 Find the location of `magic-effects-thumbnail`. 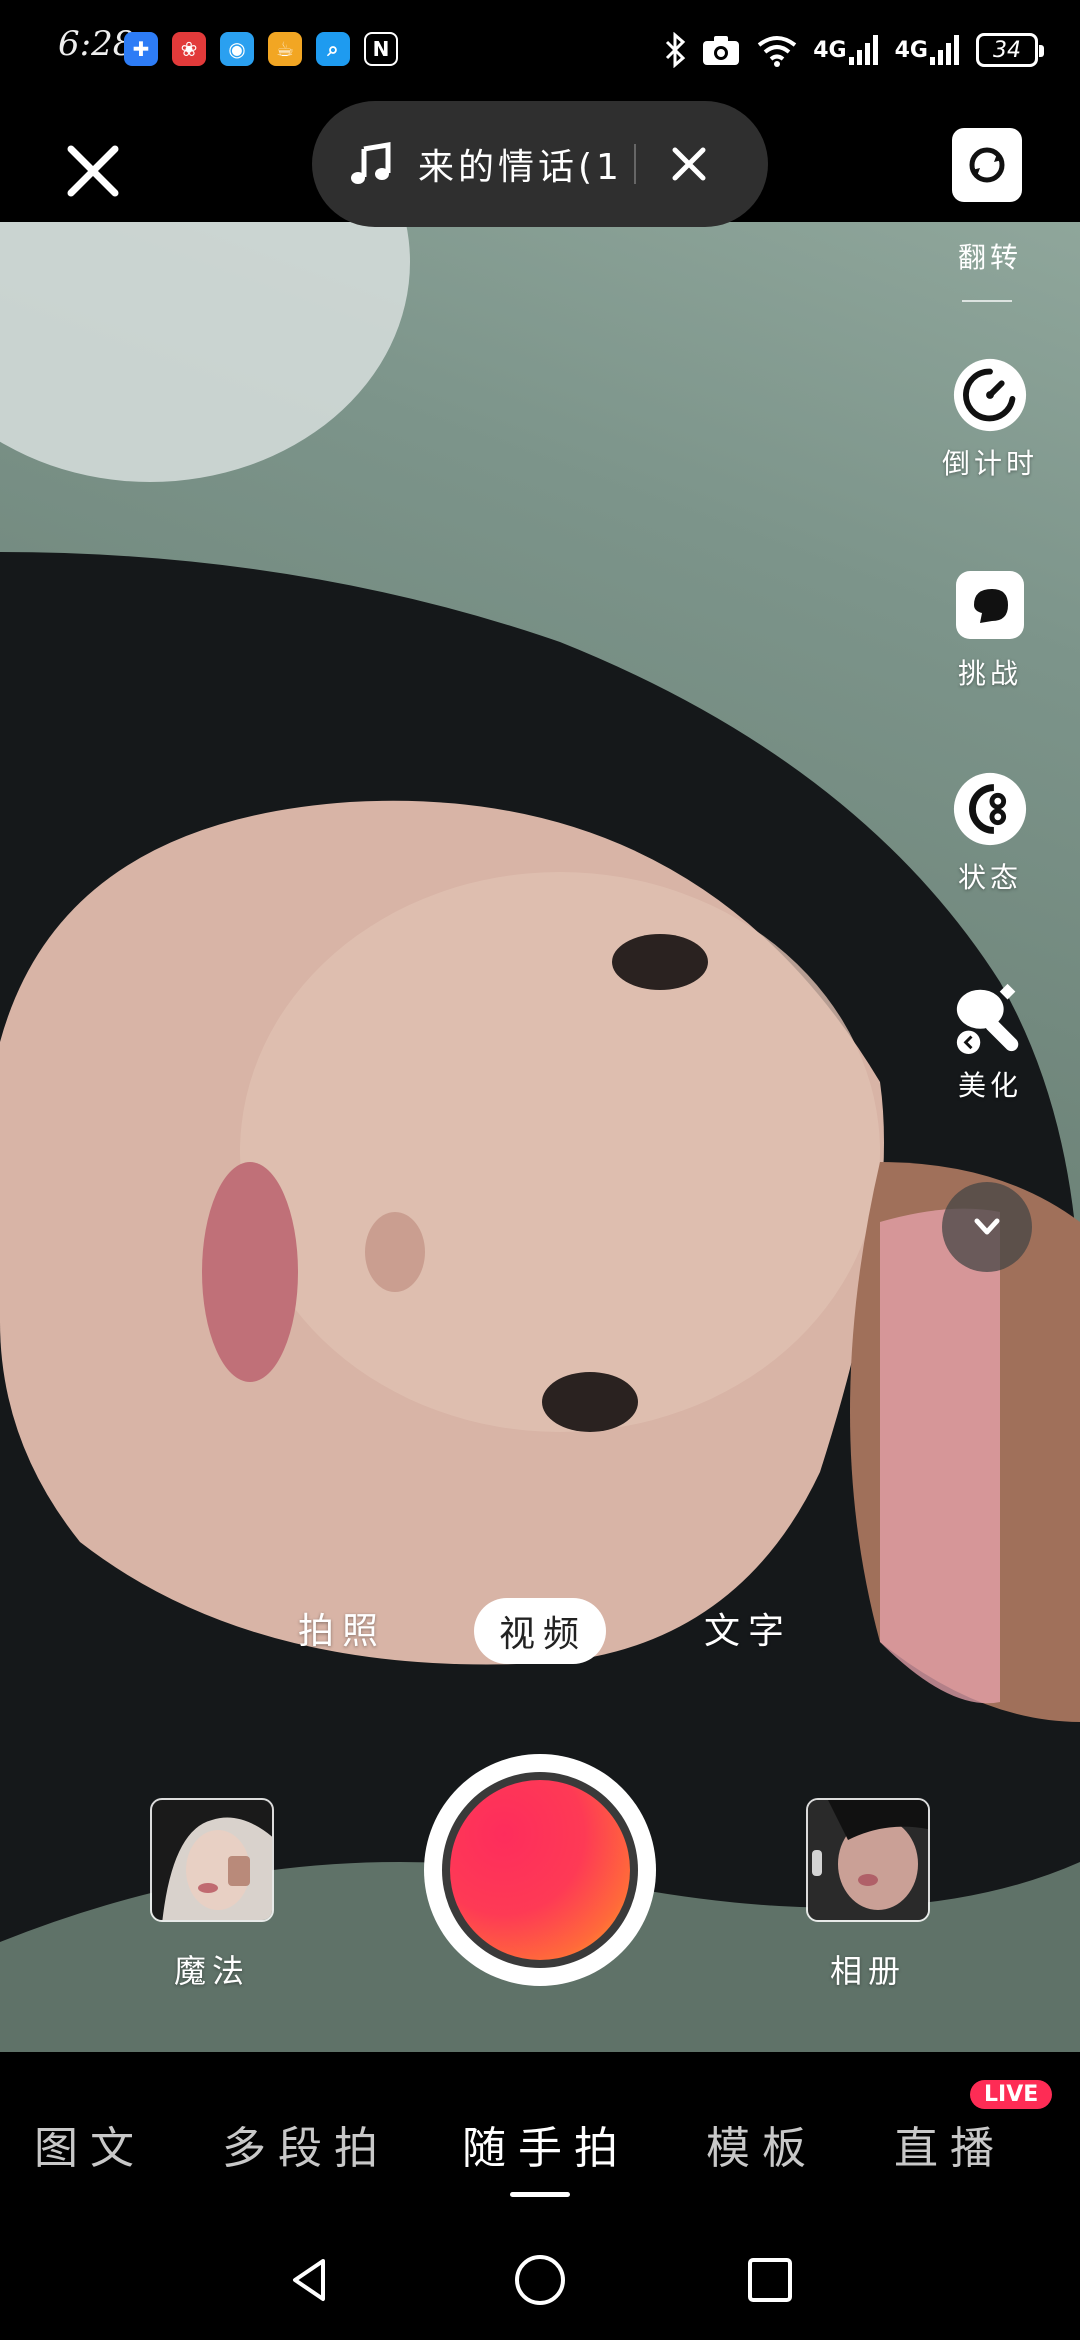

magic-effects-thumbnail is located at coordinates (212, 1860).